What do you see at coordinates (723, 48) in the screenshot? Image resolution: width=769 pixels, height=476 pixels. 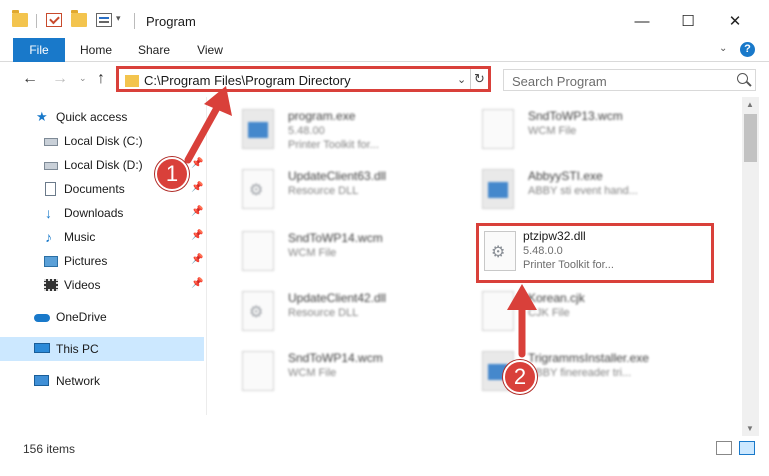 I see `expand-ribbon-chevron-icon: ⌄` at bounding box center [723, 48].